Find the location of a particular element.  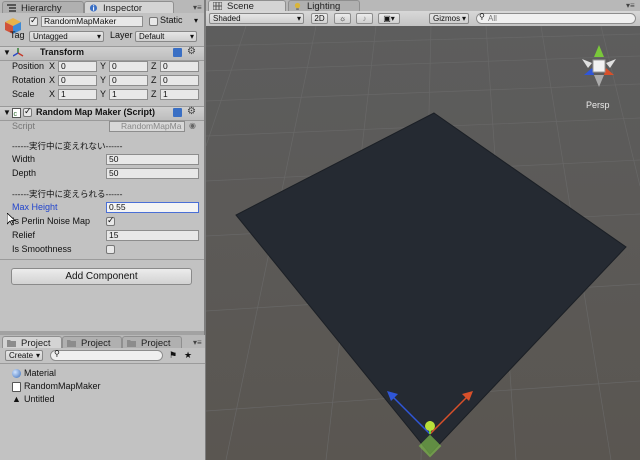

unity-scene-icon: ▲ is located at coordinates (16, 399).